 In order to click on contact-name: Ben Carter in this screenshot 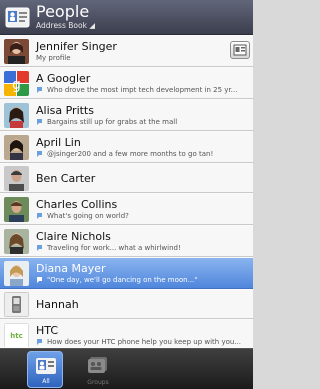, I will do `click(66, 178)`.